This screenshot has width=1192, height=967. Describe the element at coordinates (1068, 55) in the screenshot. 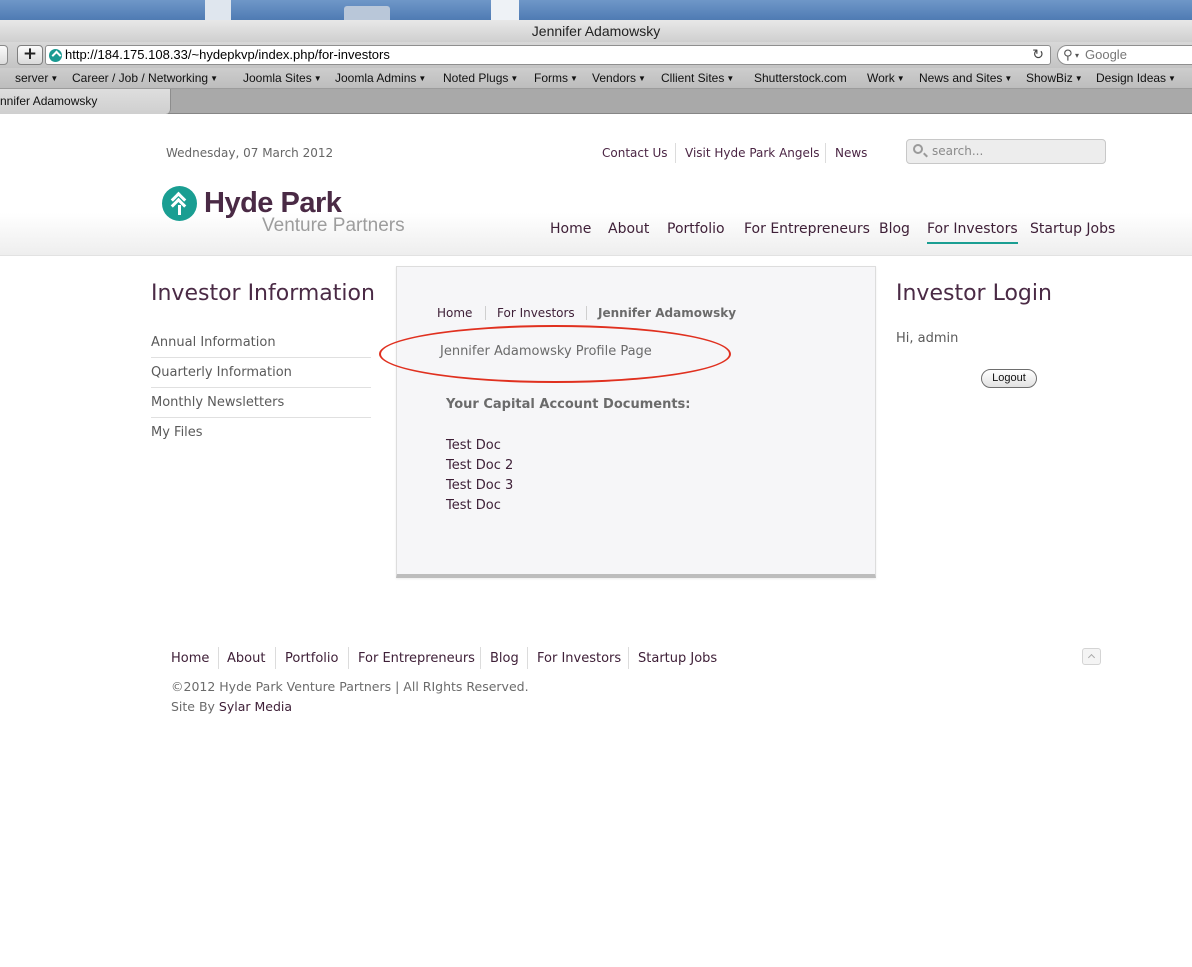

I see `search-icon: ⚲` at that location.